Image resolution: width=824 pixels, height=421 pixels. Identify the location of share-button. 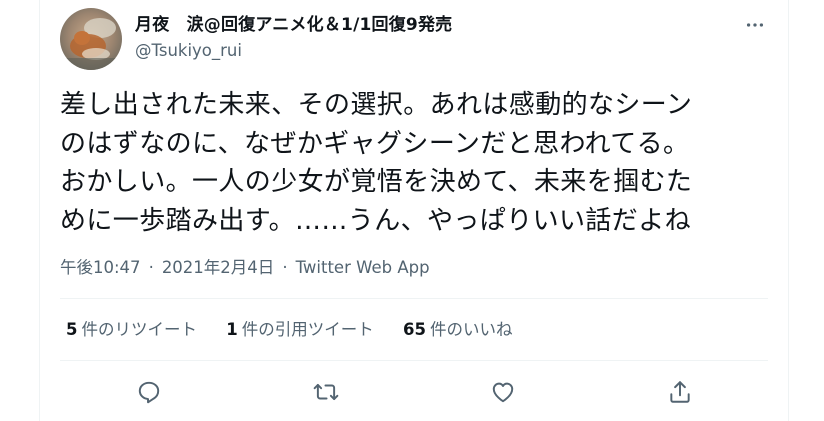
(680, 392).